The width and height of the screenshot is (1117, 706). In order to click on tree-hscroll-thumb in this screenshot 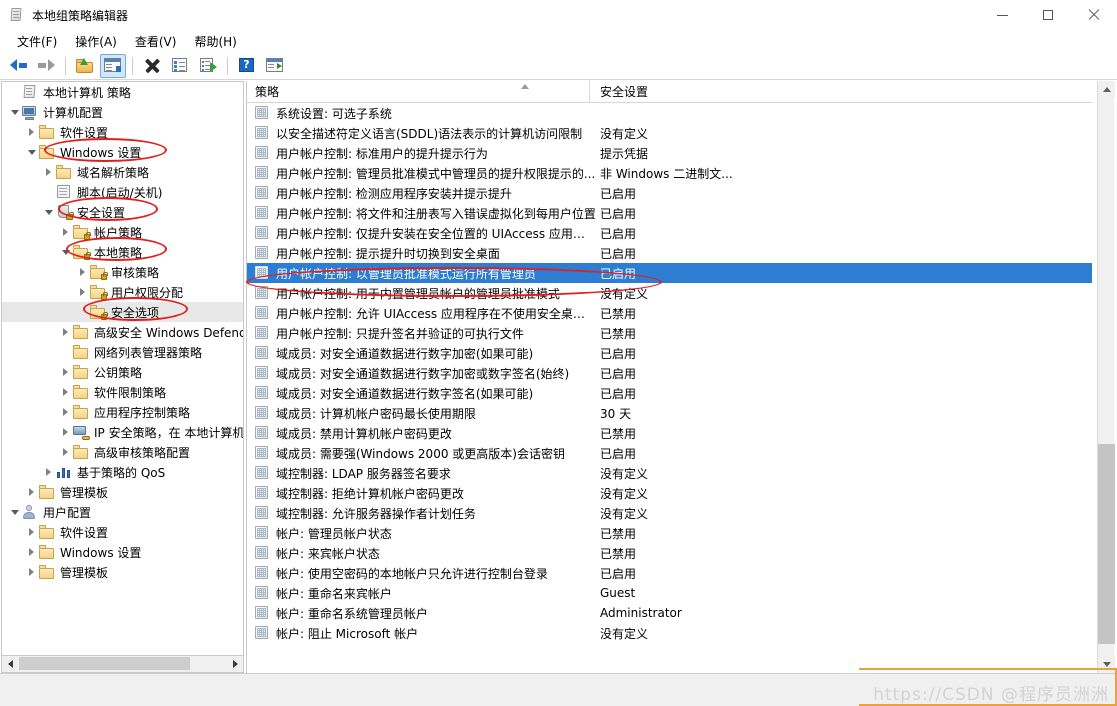, I will do `click(104, 663)`.